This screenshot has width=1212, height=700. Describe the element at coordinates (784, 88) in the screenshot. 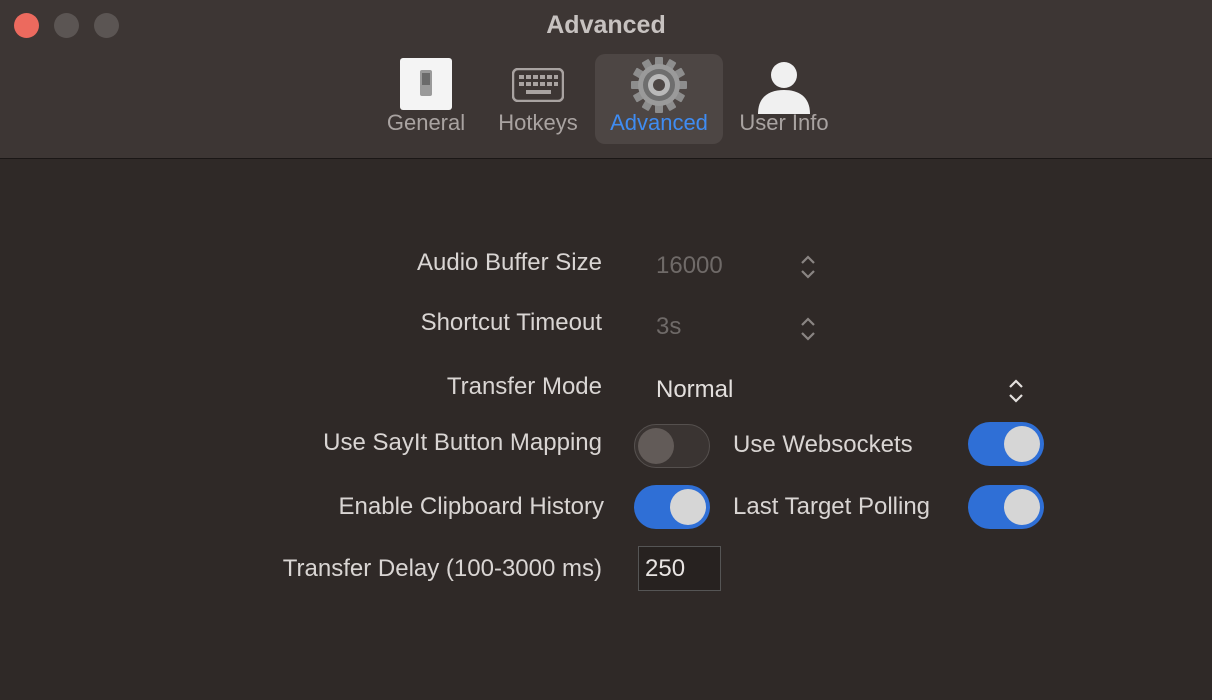

I see `person-icon` at that location.